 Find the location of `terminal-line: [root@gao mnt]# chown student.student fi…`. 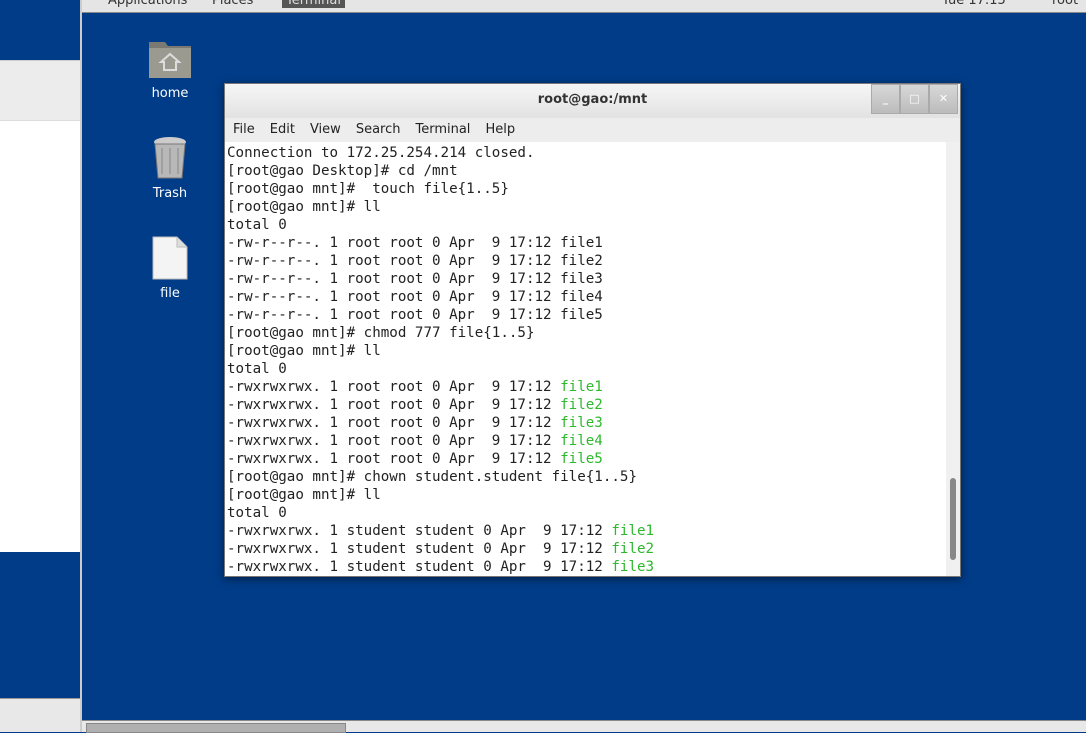

terminal-line: [root@gao mnt]# chown student.student fi… is located at coordinates (585, 477).